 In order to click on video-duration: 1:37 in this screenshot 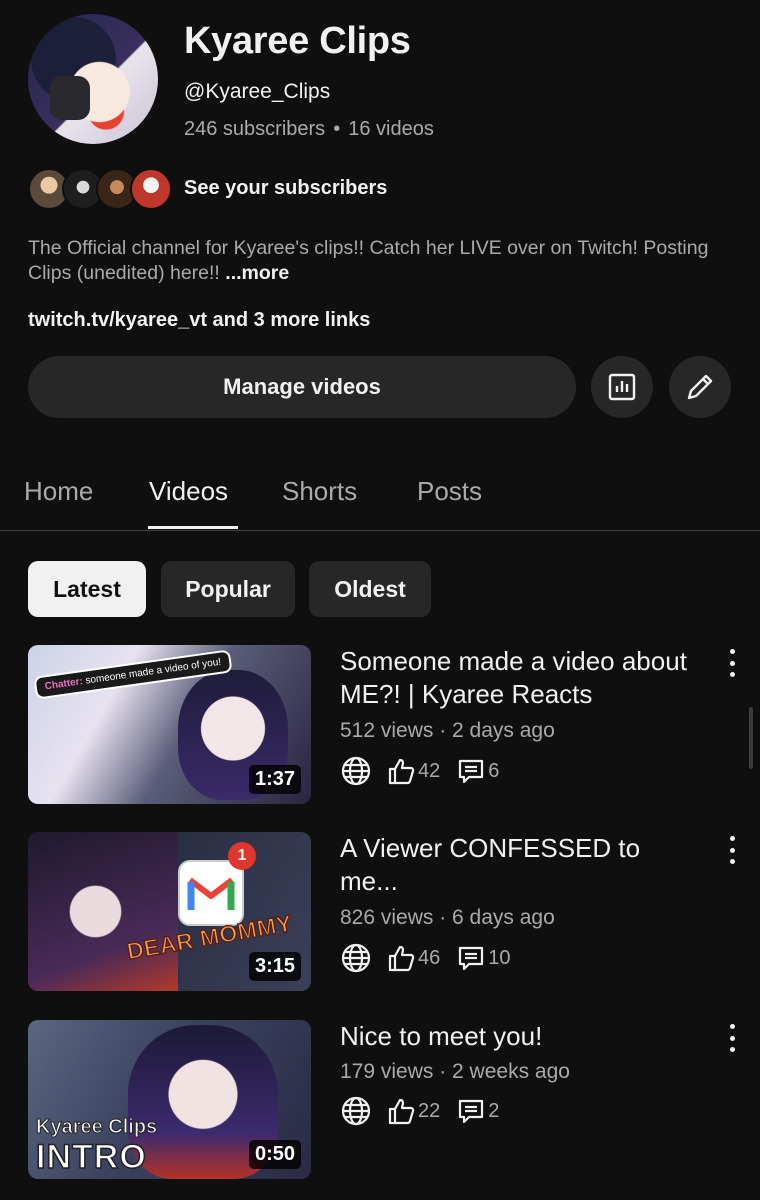, I will do `click(274, 779)`.